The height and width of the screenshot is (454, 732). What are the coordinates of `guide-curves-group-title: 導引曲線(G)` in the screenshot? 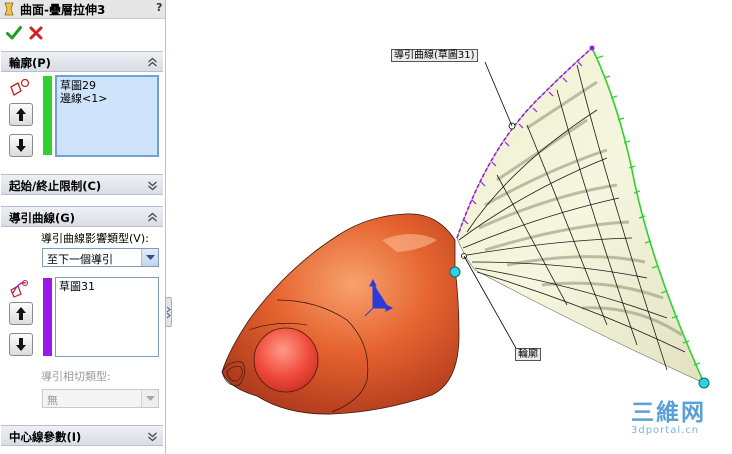 It's located at (42, 218).